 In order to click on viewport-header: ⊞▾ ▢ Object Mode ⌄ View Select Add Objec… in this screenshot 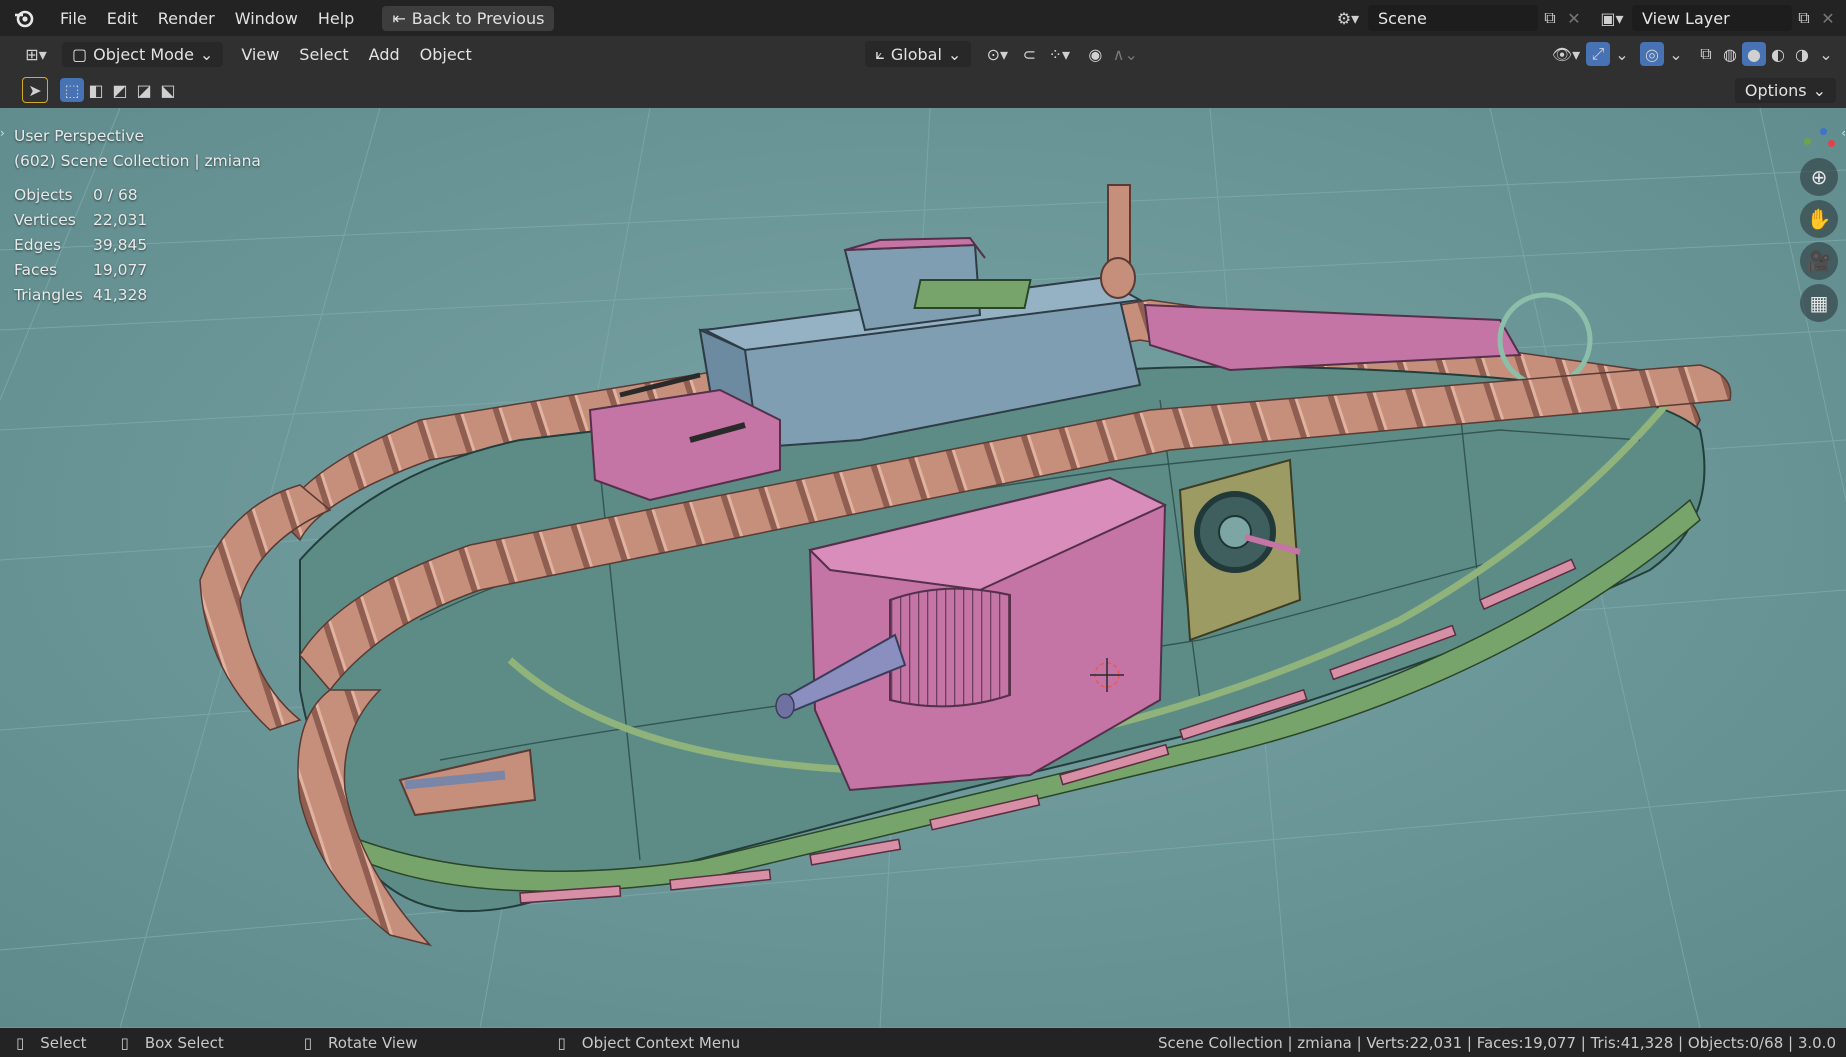, I will do `click(923, 54)`.